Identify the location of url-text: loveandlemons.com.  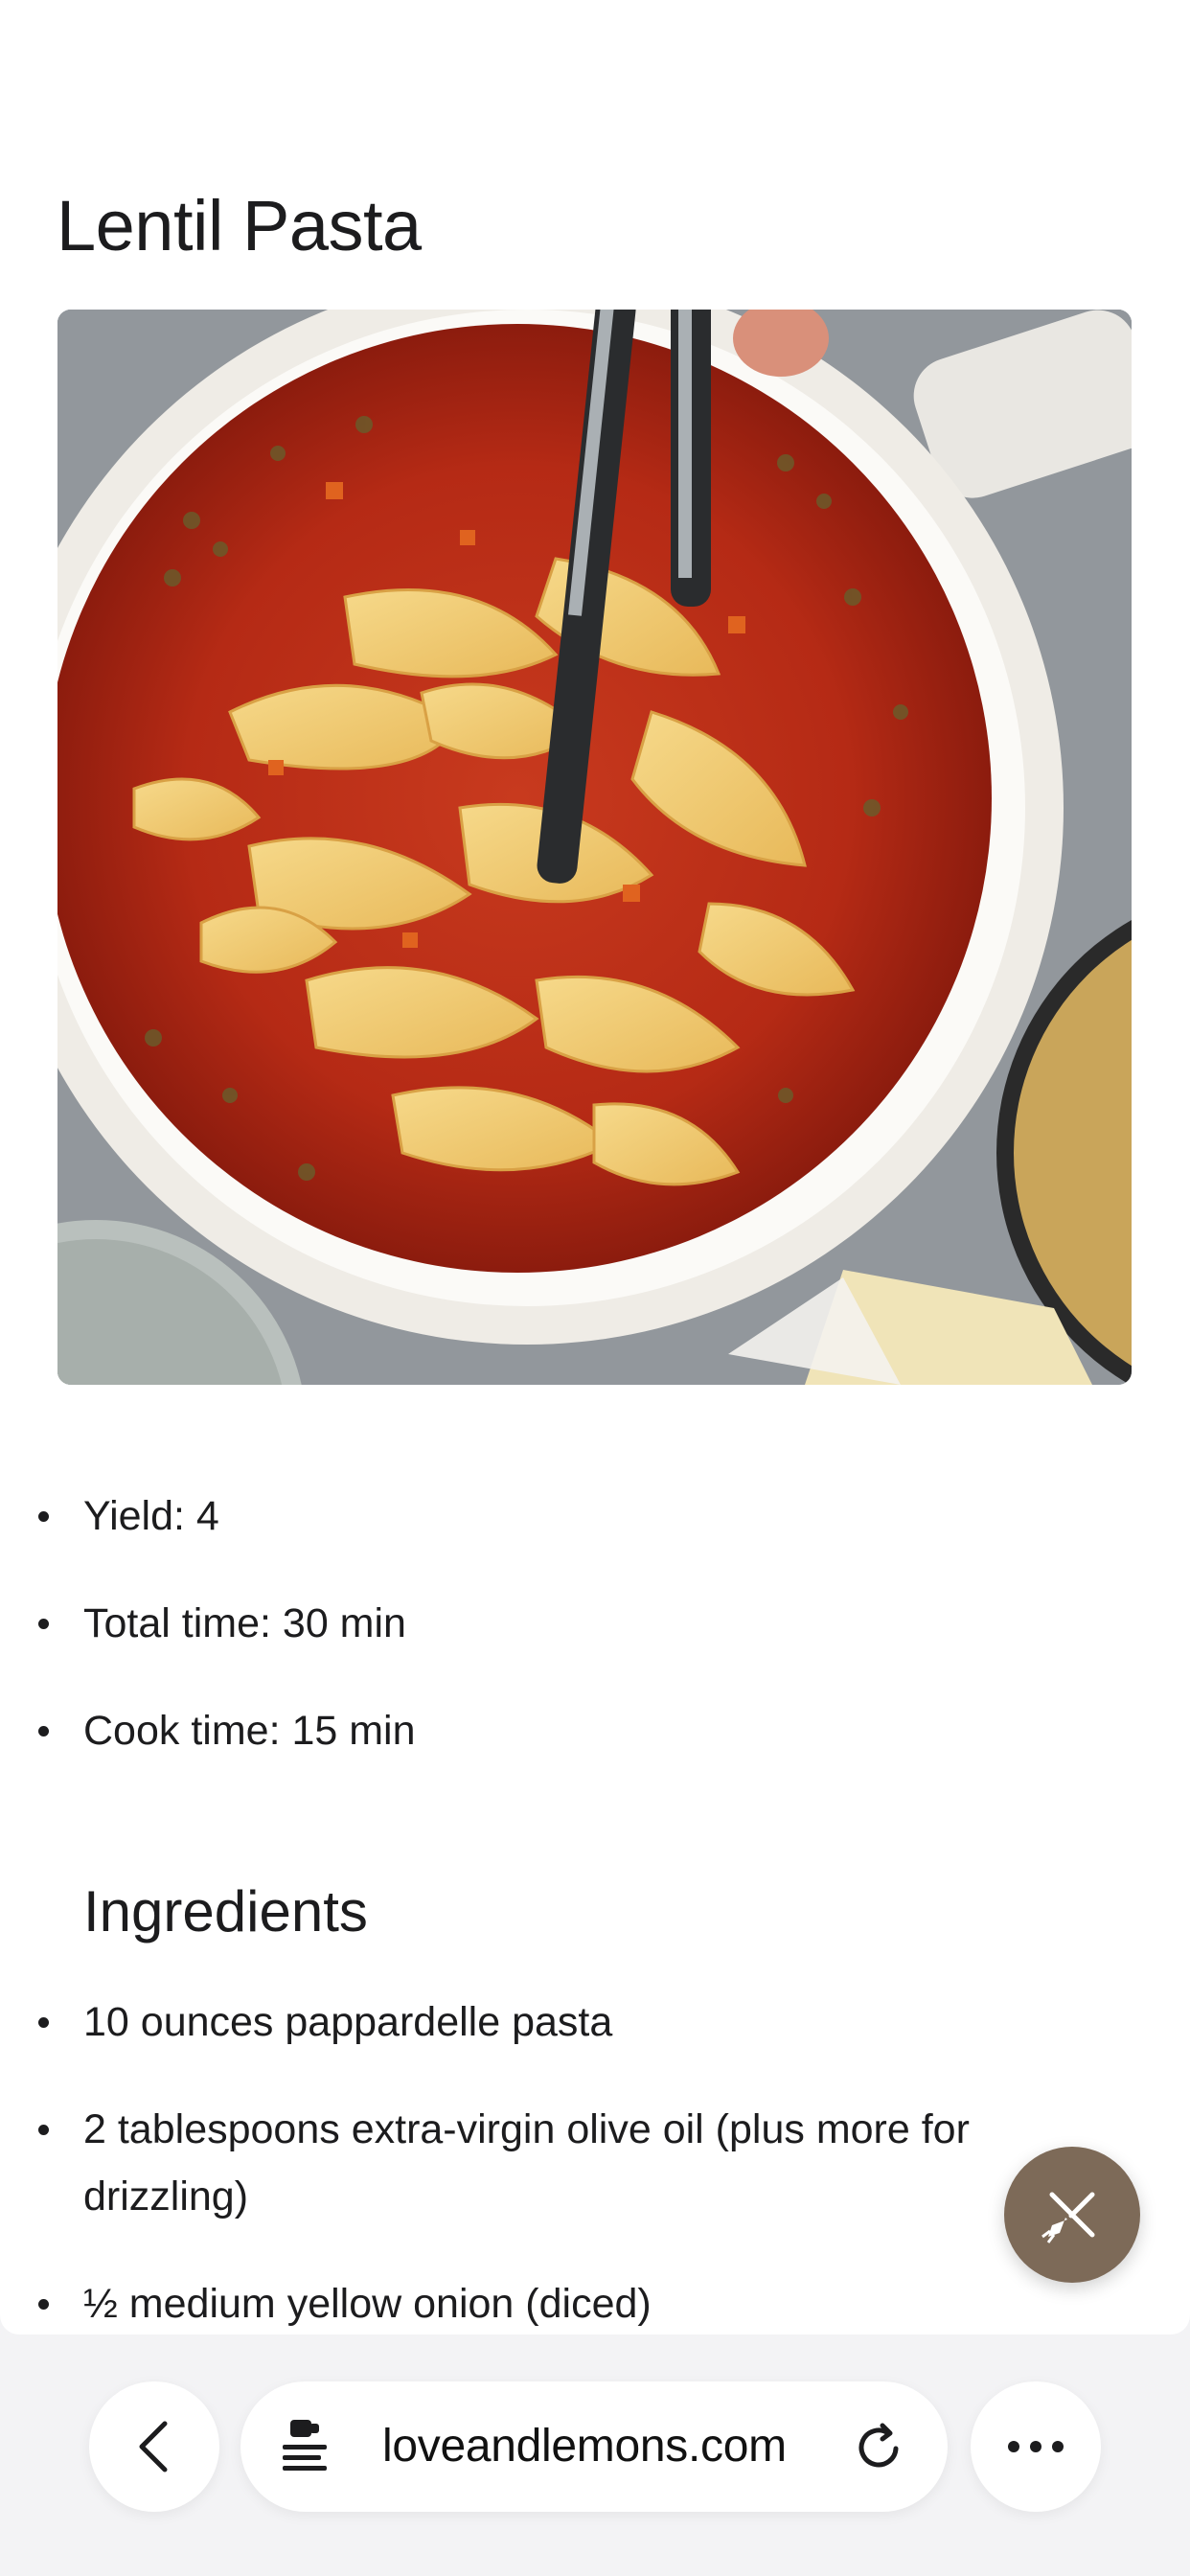
(585, 2446).